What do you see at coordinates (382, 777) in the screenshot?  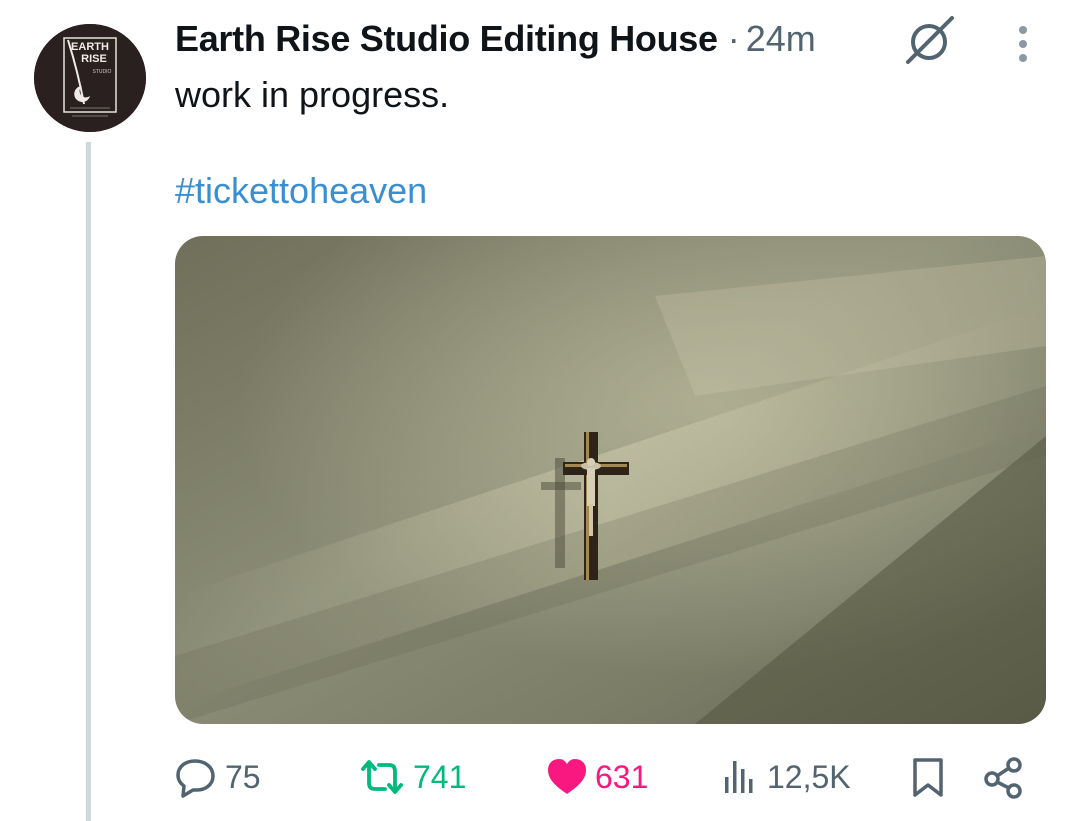 I see `retweet-icon` at bounding box center [382, 777].